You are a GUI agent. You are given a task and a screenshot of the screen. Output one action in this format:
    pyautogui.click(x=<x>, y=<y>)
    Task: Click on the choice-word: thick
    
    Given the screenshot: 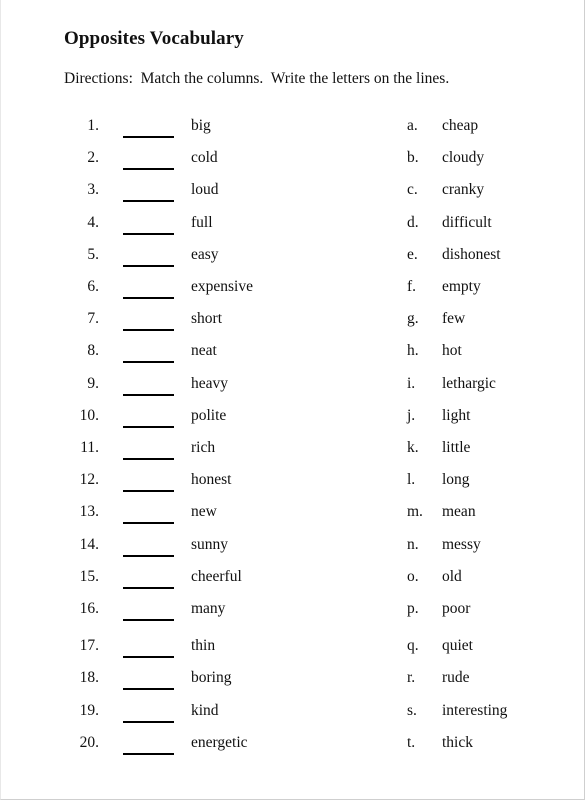 What is the action you would take?
    pyautogui.click(x=457, y=742)
    